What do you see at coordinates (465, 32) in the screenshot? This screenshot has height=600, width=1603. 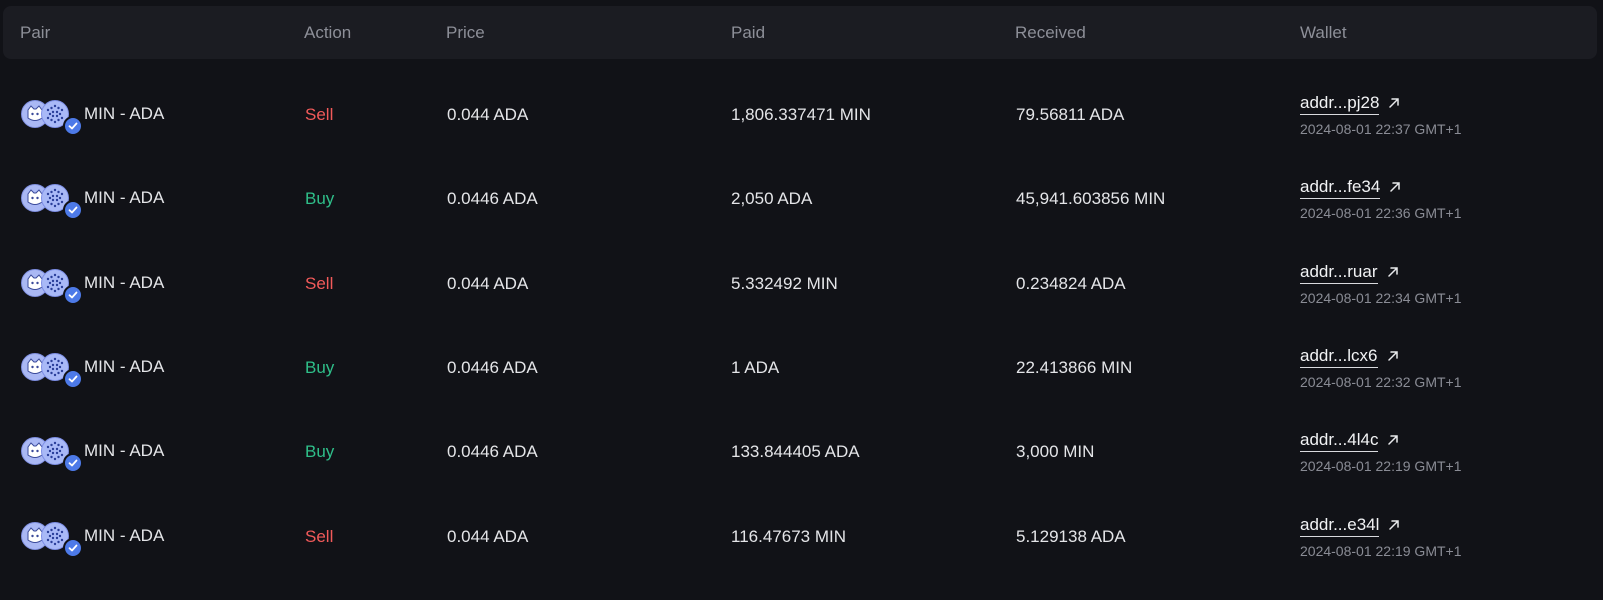 I see `column-header-price: Price` at bounding box center [465, 32].